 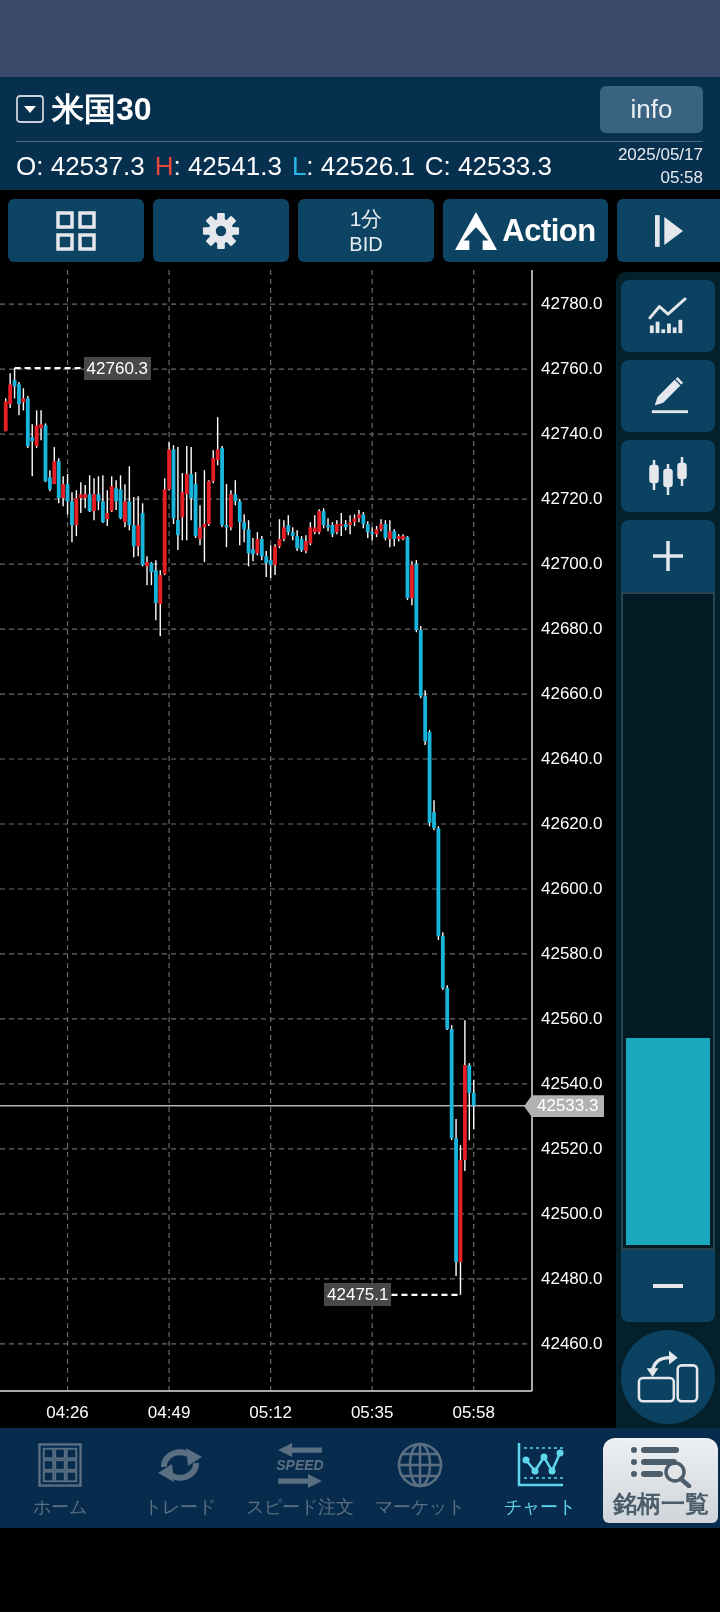 I want to click on time-text: 05:58, so click(x=681, y=178).